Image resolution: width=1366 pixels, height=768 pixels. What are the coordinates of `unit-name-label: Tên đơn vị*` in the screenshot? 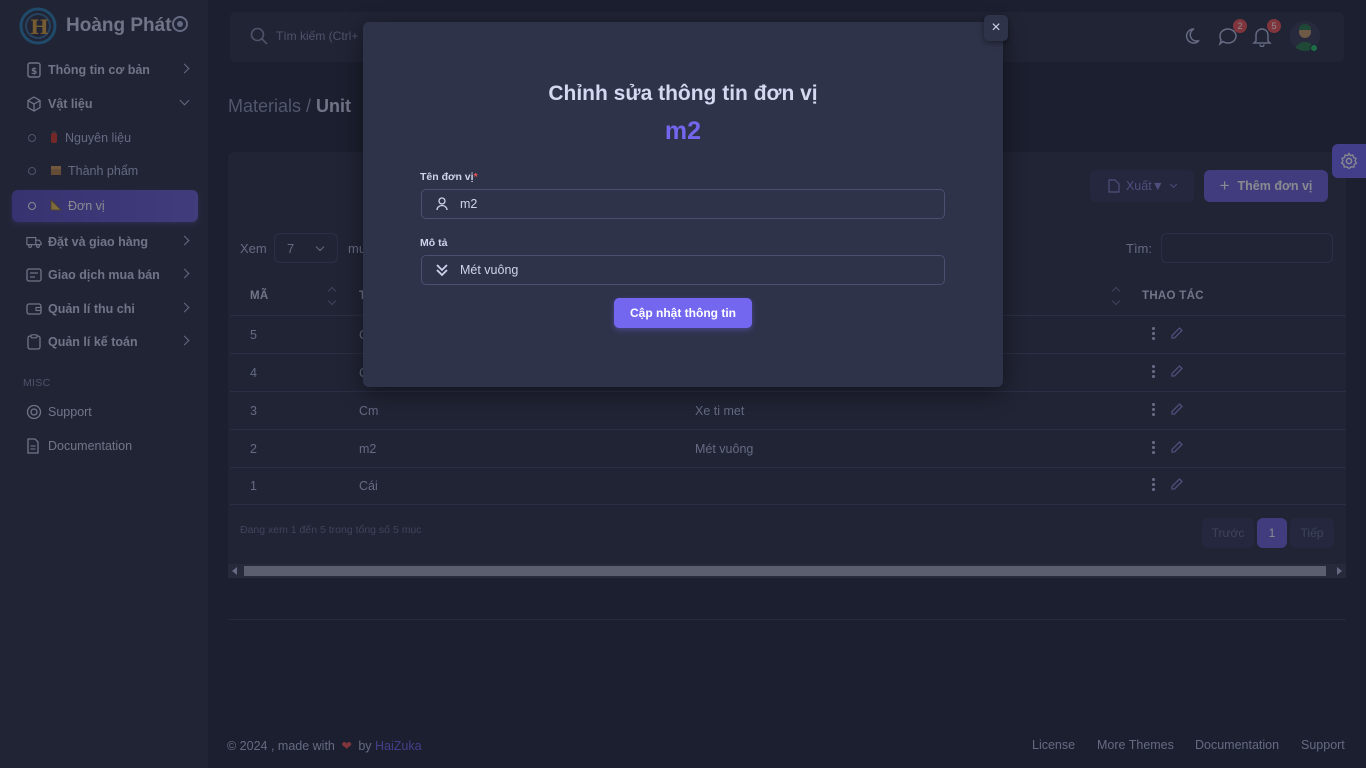 It's located at (449, 177).